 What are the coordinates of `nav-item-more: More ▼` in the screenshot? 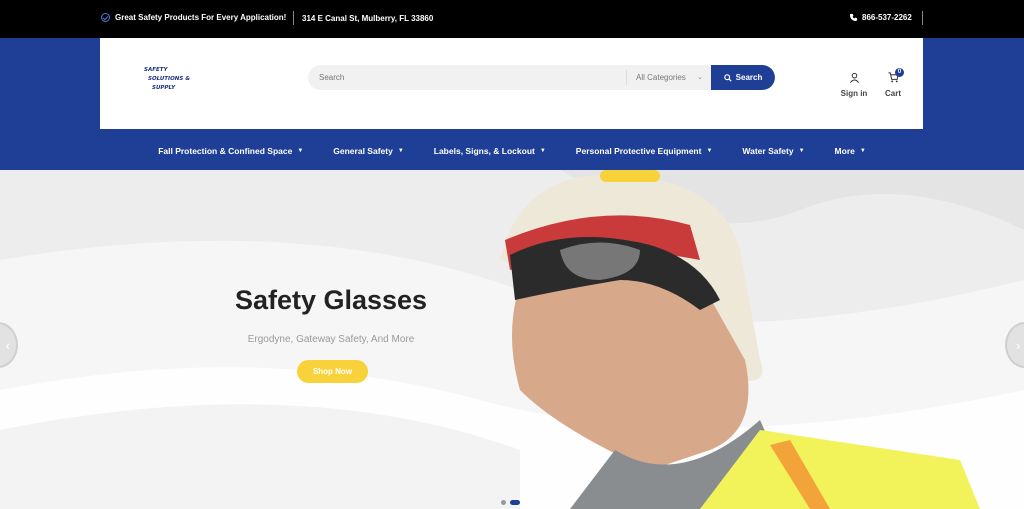 It's located at (850, 151).